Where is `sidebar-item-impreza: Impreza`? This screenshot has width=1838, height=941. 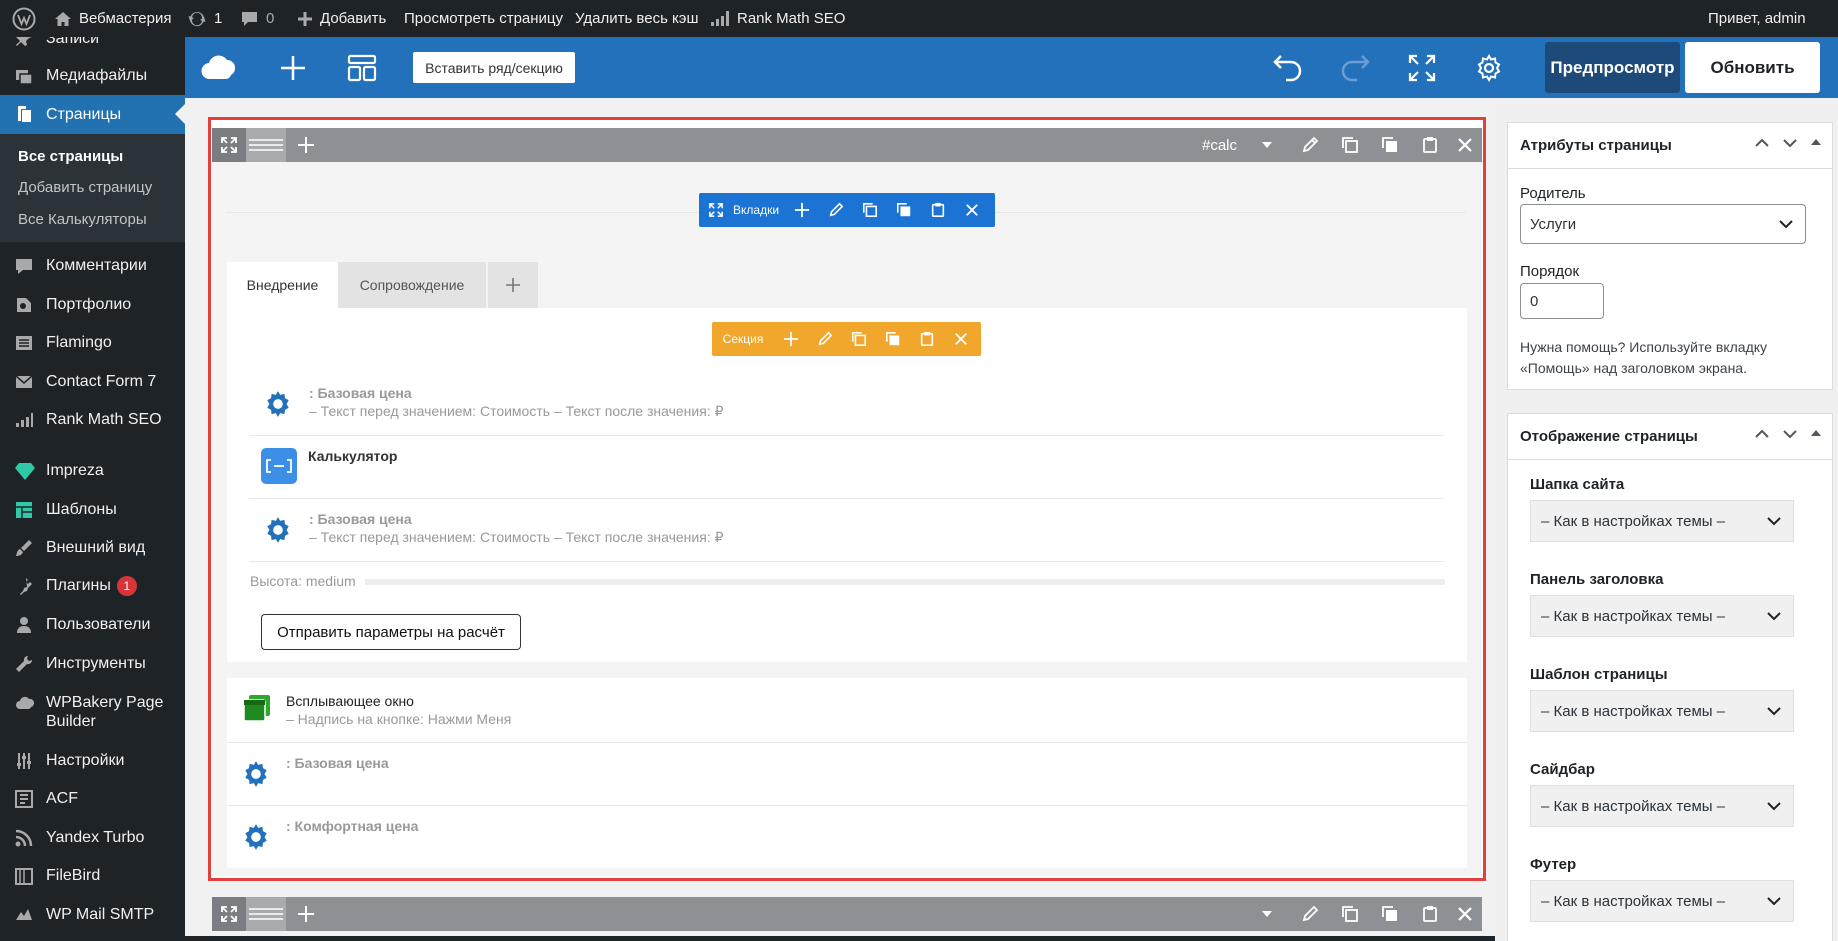 sidebar-item-impreza: Impreza is located at coordinates (92, 470).